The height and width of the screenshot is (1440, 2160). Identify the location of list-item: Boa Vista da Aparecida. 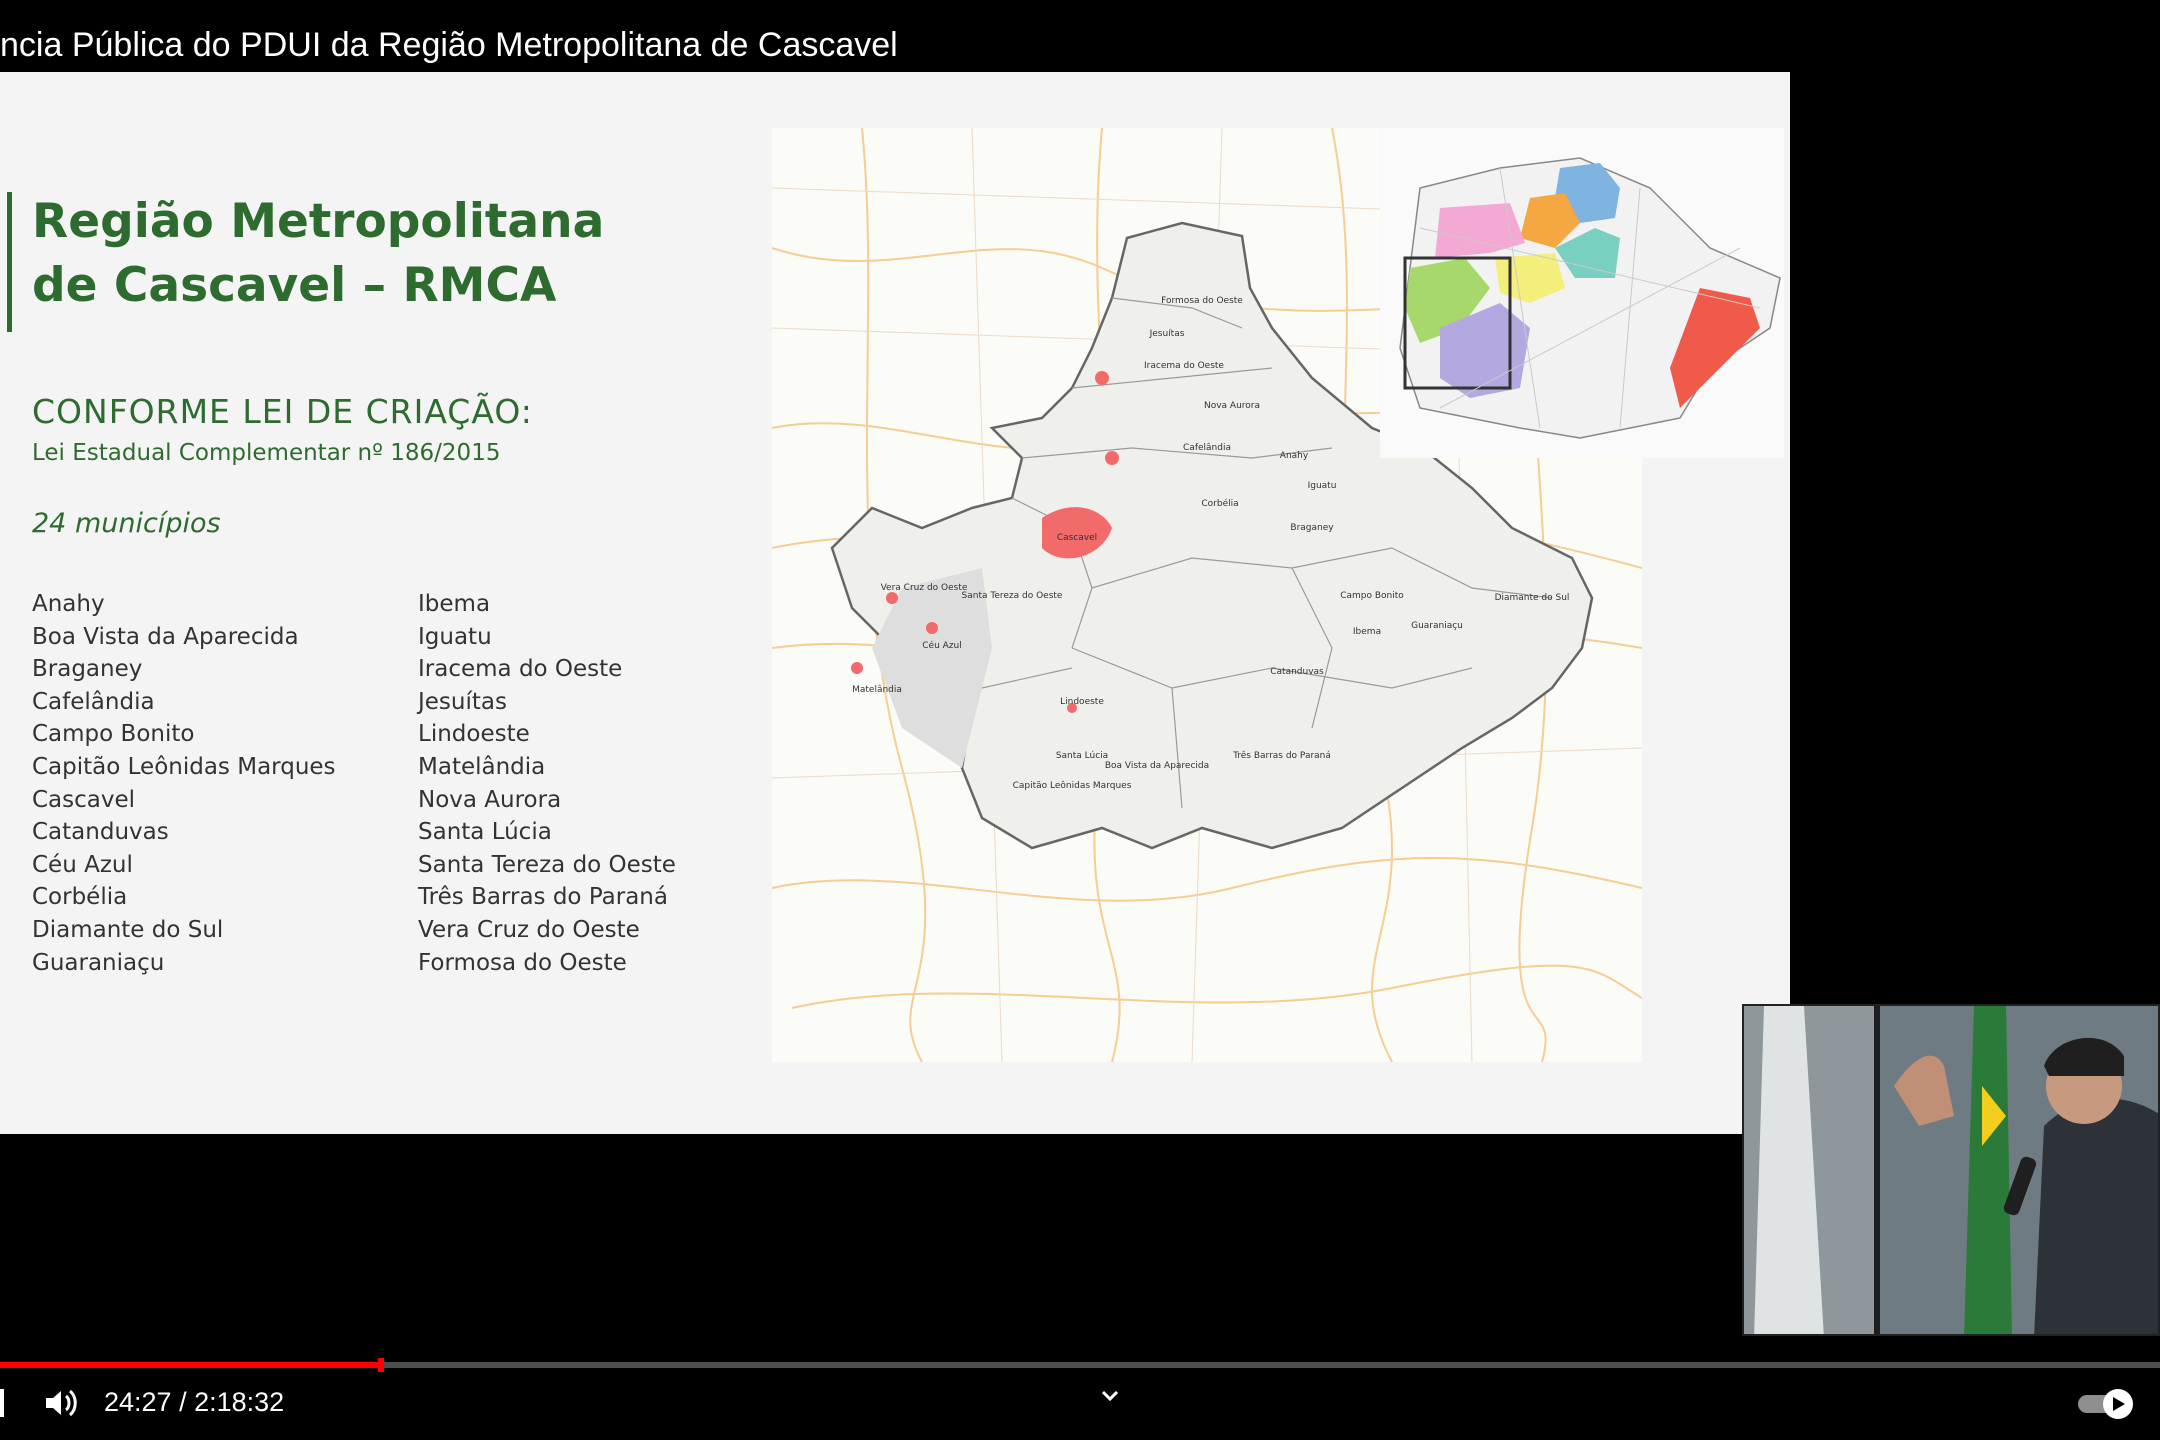
(165, 636).